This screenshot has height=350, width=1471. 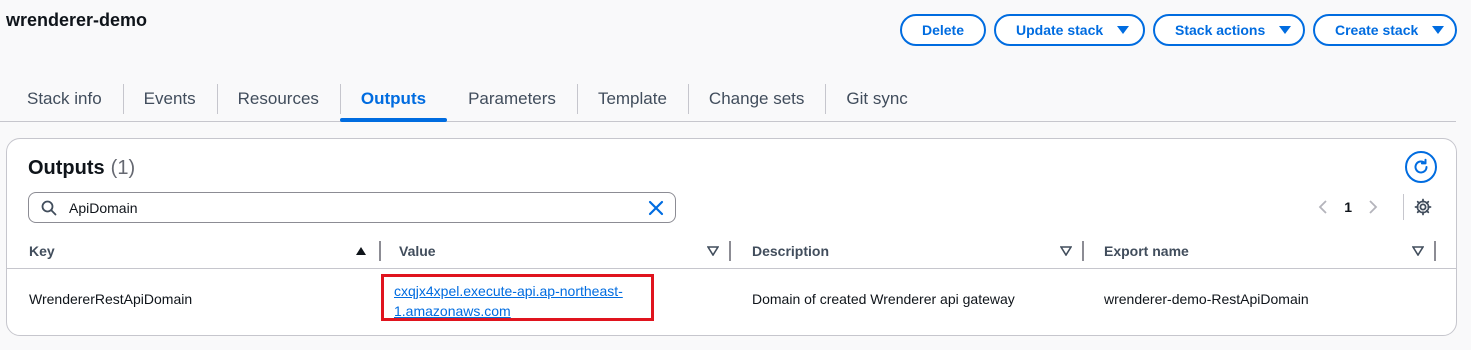 I want to click on tab-resources: Resources, so click(x=278, y=99).